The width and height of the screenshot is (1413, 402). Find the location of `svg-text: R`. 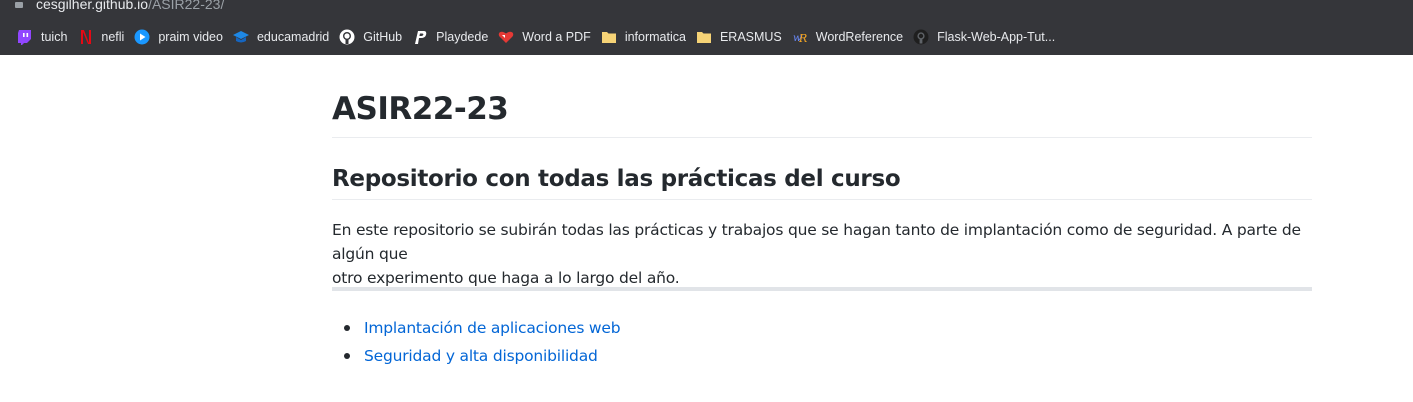

svg-text: R is located at coordinates (802, 38).